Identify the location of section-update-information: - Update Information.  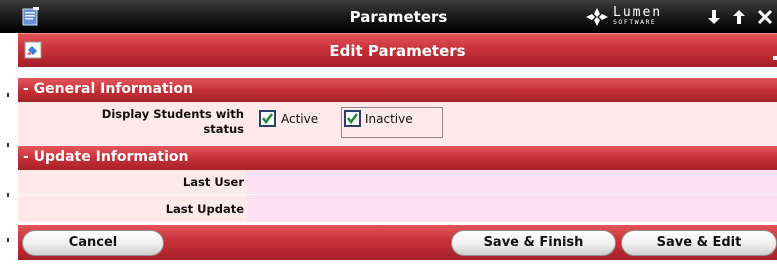
(397, 158).